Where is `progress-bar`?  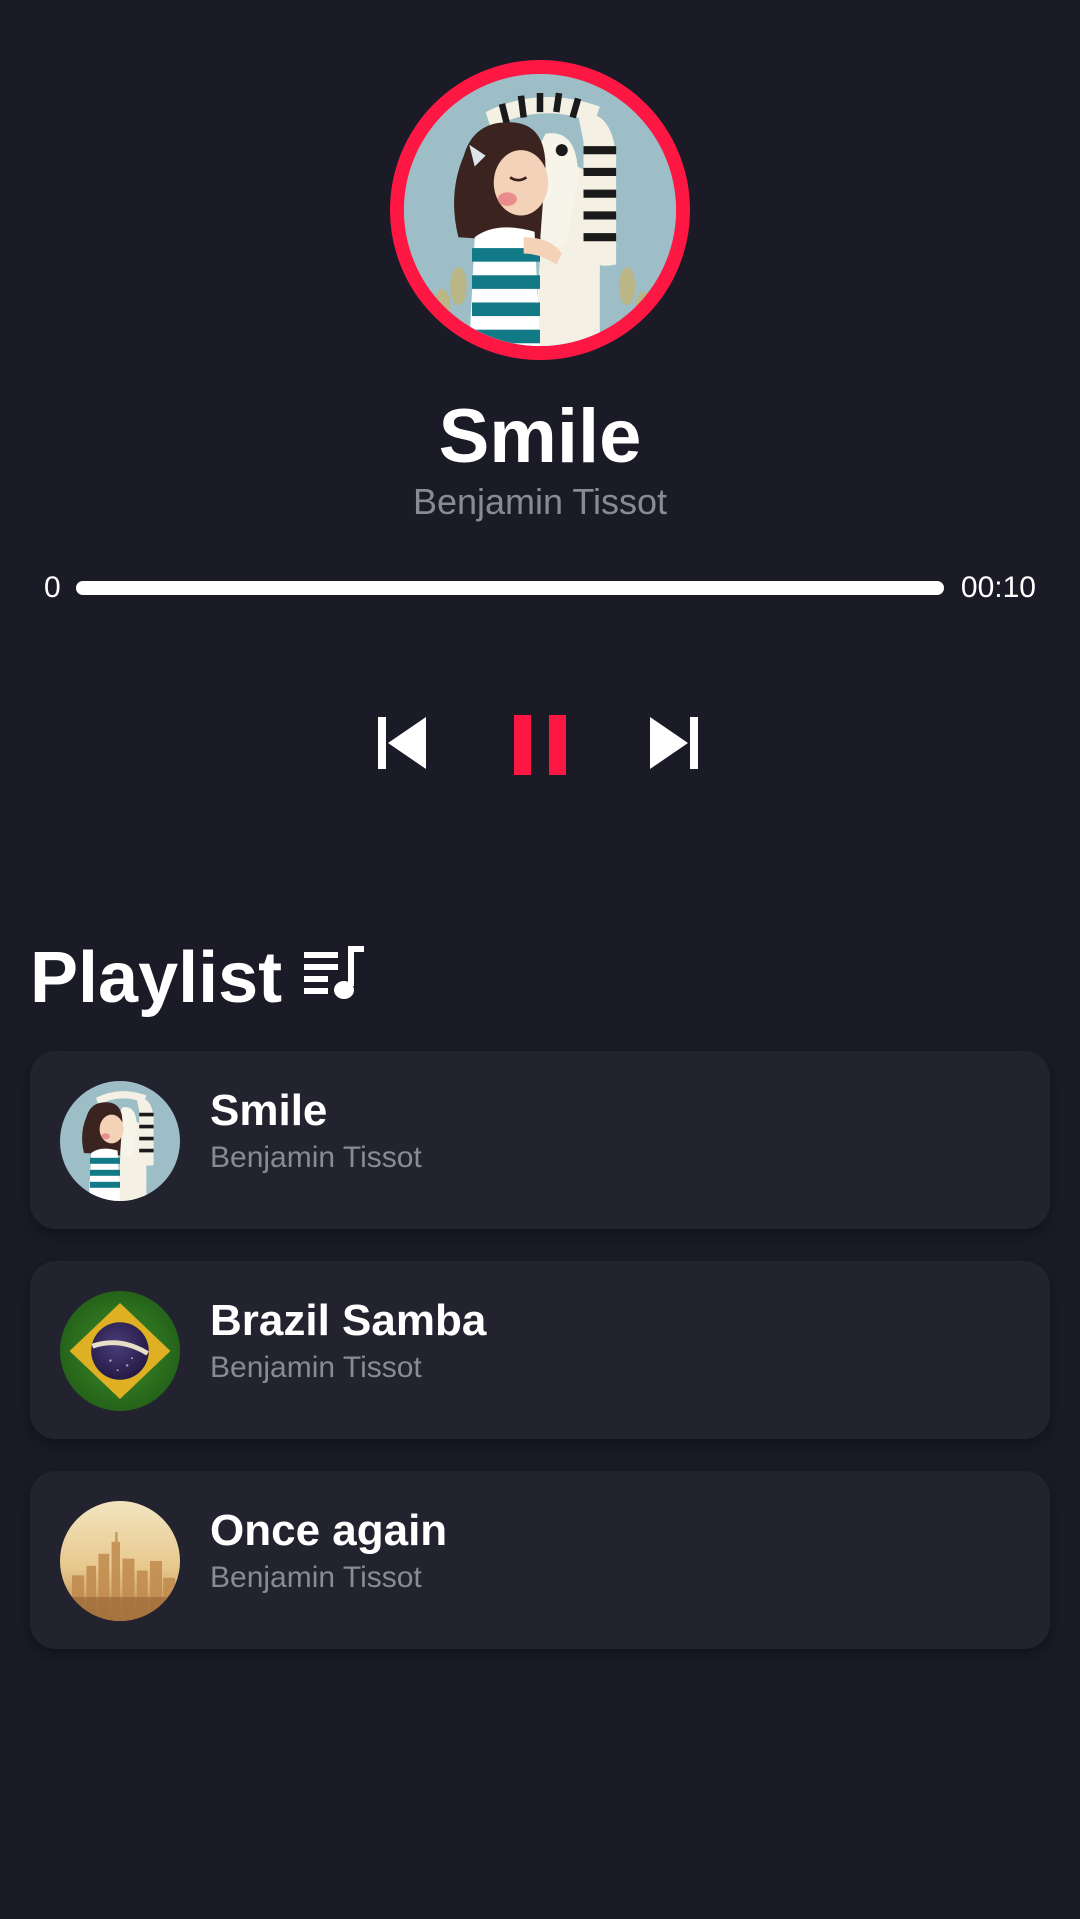 progress-bar is located at coordinates (510, 588).